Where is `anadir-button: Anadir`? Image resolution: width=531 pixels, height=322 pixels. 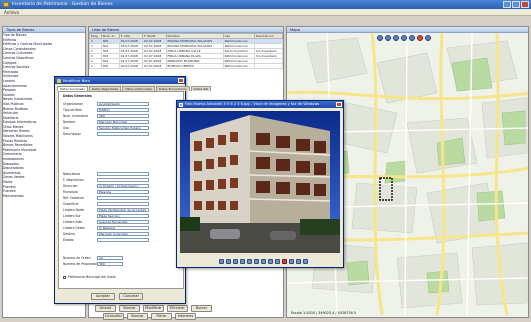 anadir-button: Anadir is located at coordinates (105, 308).